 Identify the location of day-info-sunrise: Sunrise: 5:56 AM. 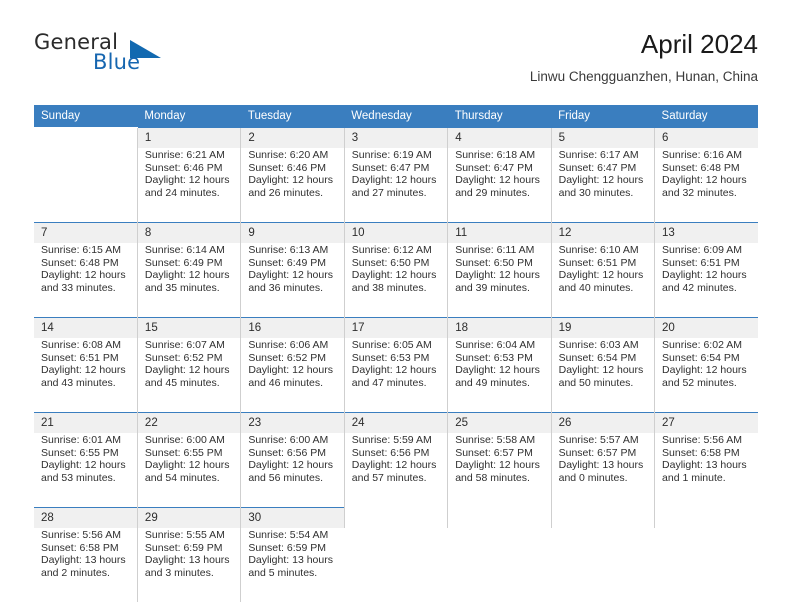
(702, 440).